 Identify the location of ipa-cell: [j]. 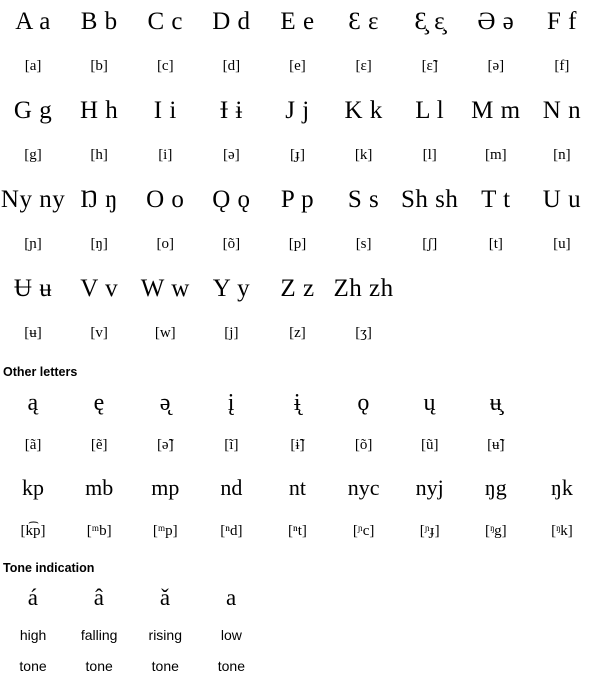
(231, 333).